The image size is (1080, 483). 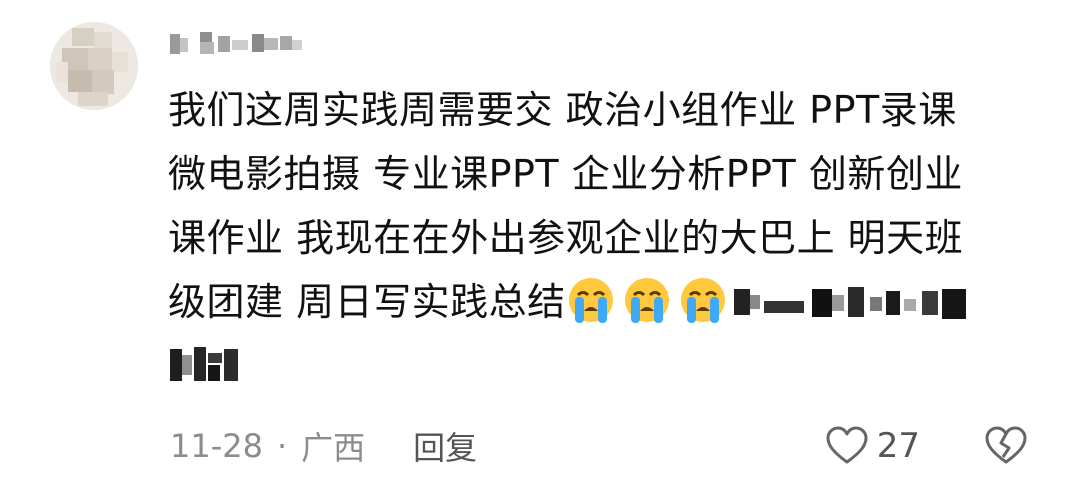 I want to click on comment-line: 我们这周实践周需要交 政治小组作业 PPT录课, so click(x=562, y=110).